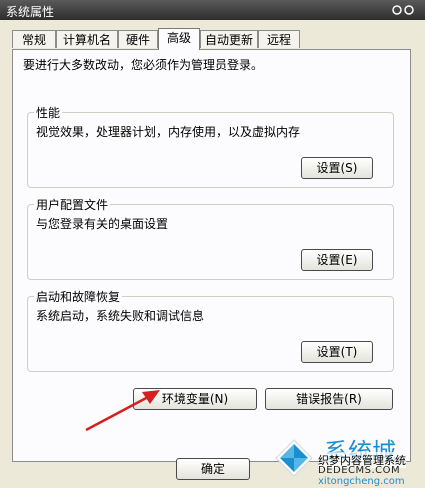  What do you see at coordinates (48, 112) in the screenshot?
I see `performance-group-title: 性能` at bounding box center [48, 112].